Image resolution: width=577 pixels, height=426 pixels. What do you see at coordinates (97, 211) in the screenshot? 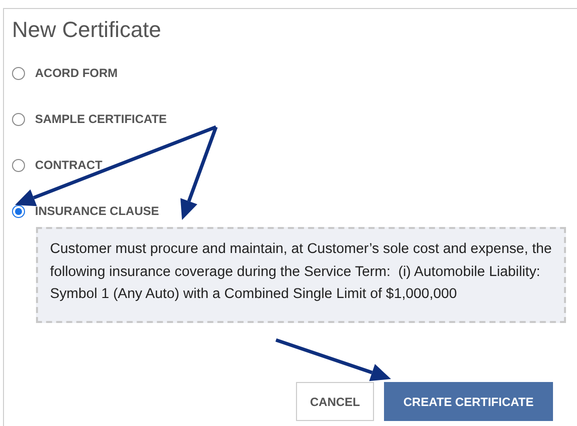
I see `radio-label: INSURANCE CLAUSE` at bounding box center [97, 211].